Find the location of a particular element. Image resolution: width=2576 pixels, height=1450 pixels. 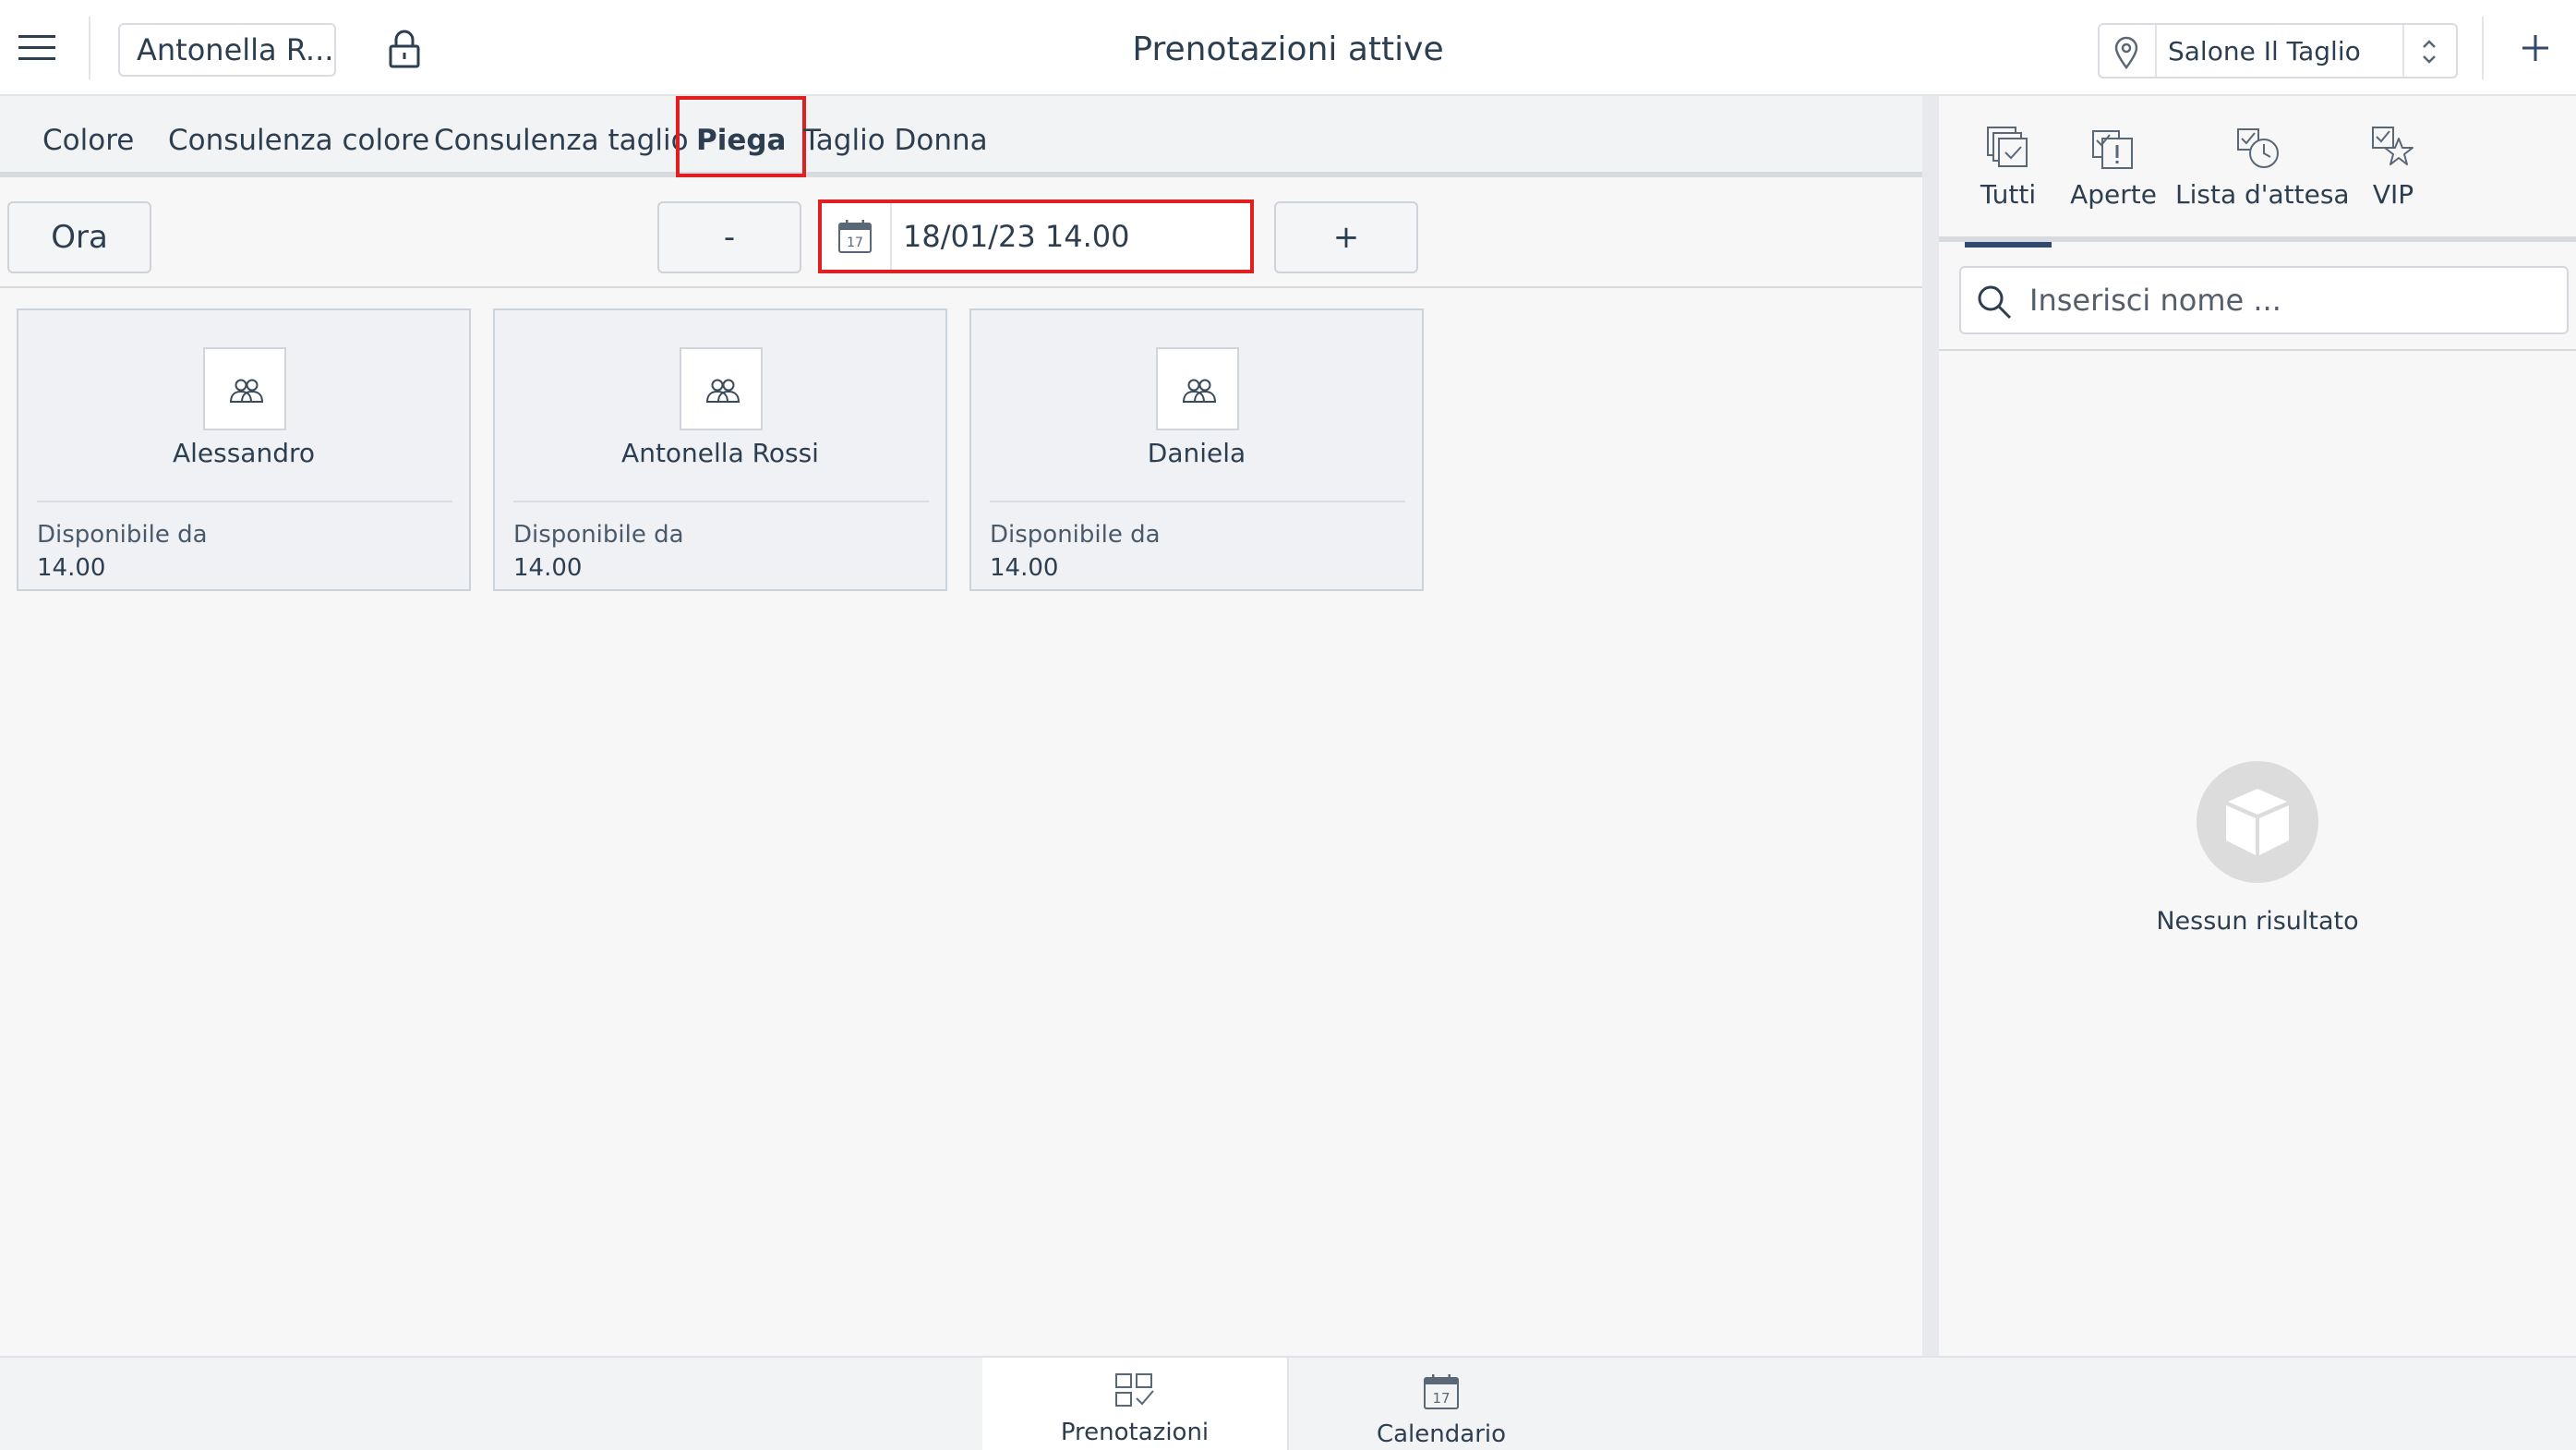

all-bookings-icon is located at coordinates (2007, 147).